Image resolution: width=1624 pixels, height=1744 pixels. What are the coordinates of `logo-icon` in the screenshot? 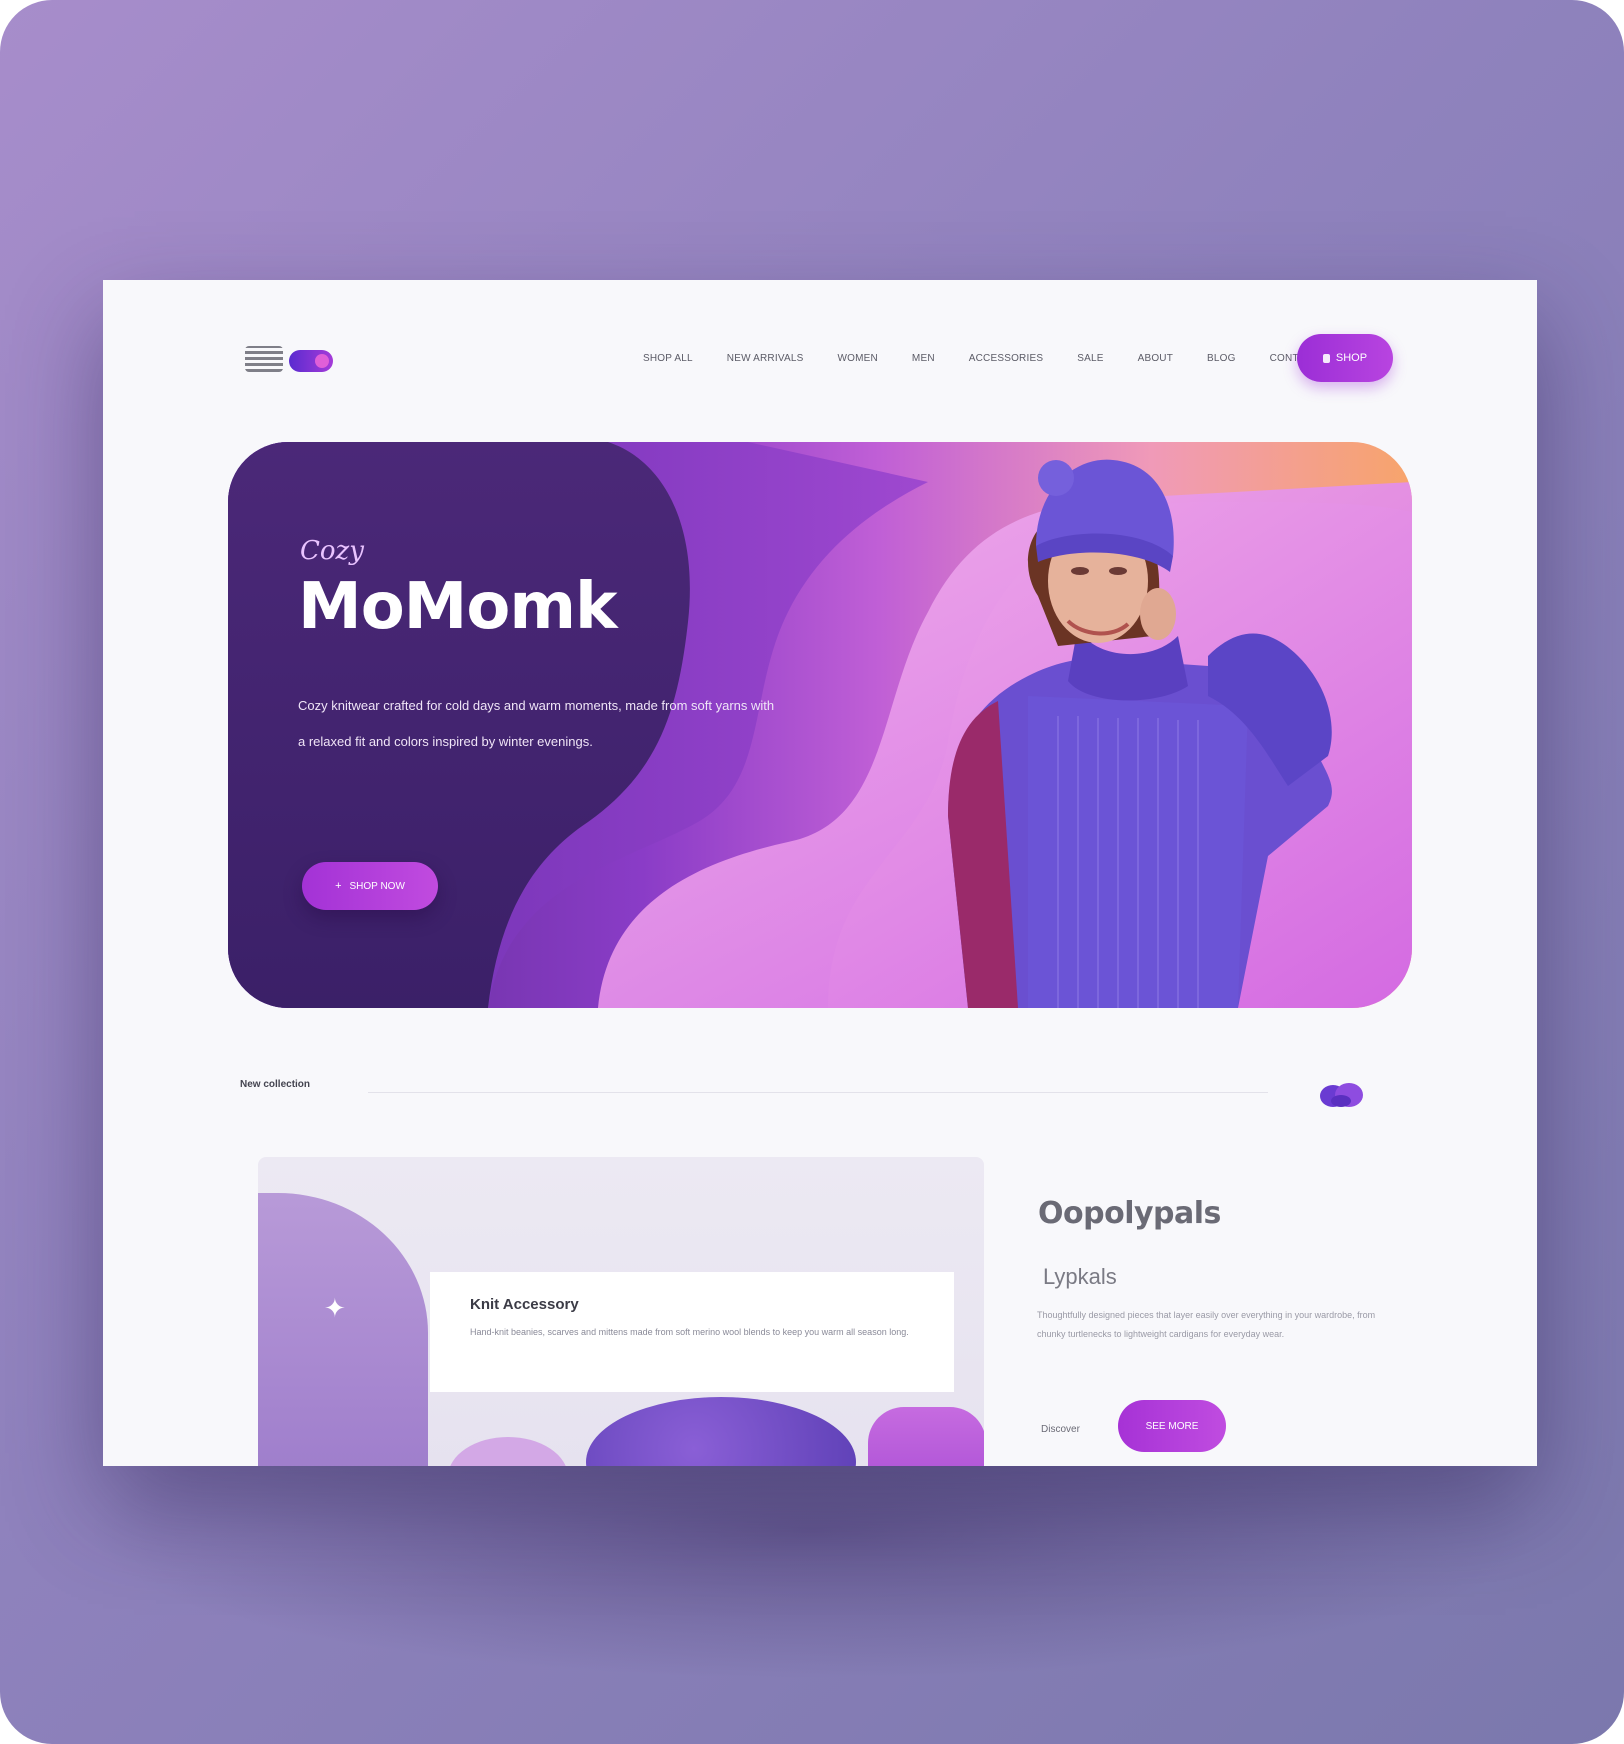 It's located at (311, 361).